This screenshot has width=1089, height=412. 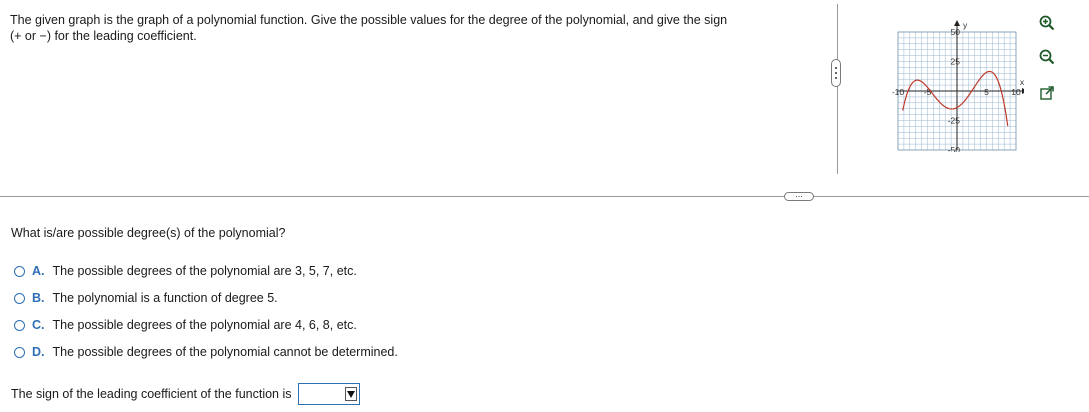 What do you see at coordinates (19, 352) in the screenshot?
I see `radio-button-d` at bounding box center [19, 352].